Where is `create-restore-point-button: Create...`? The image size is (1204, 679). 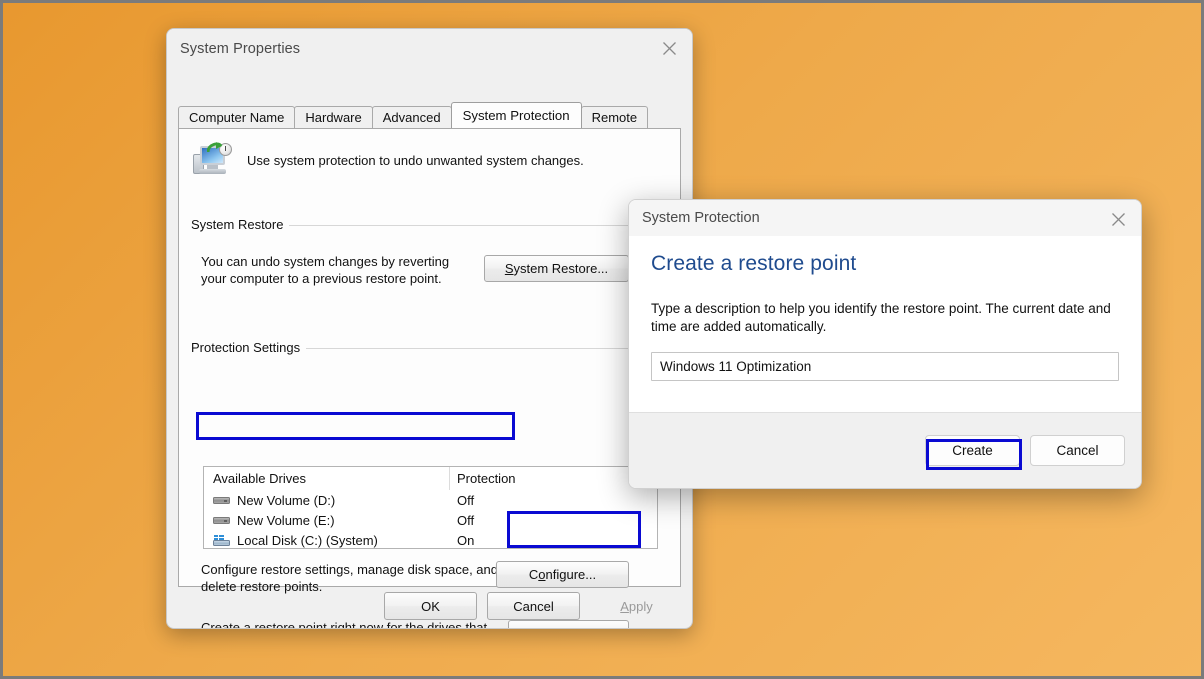 create-restore-point-button: Create... is located at coordinates (568, 624).